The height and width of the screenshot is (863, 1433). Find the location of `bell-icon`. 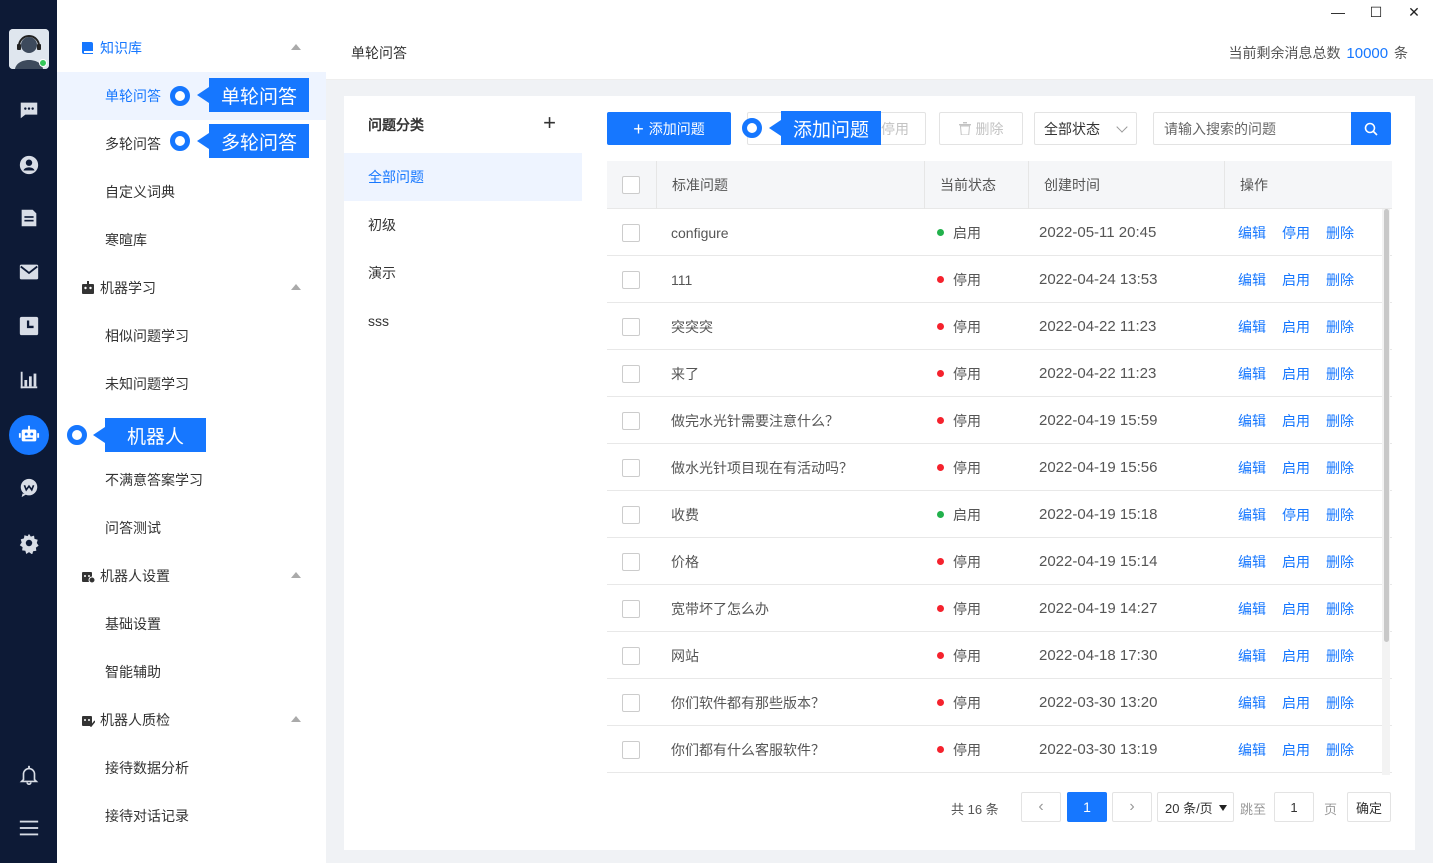

bell-icon is located at coordinates (28, 775).